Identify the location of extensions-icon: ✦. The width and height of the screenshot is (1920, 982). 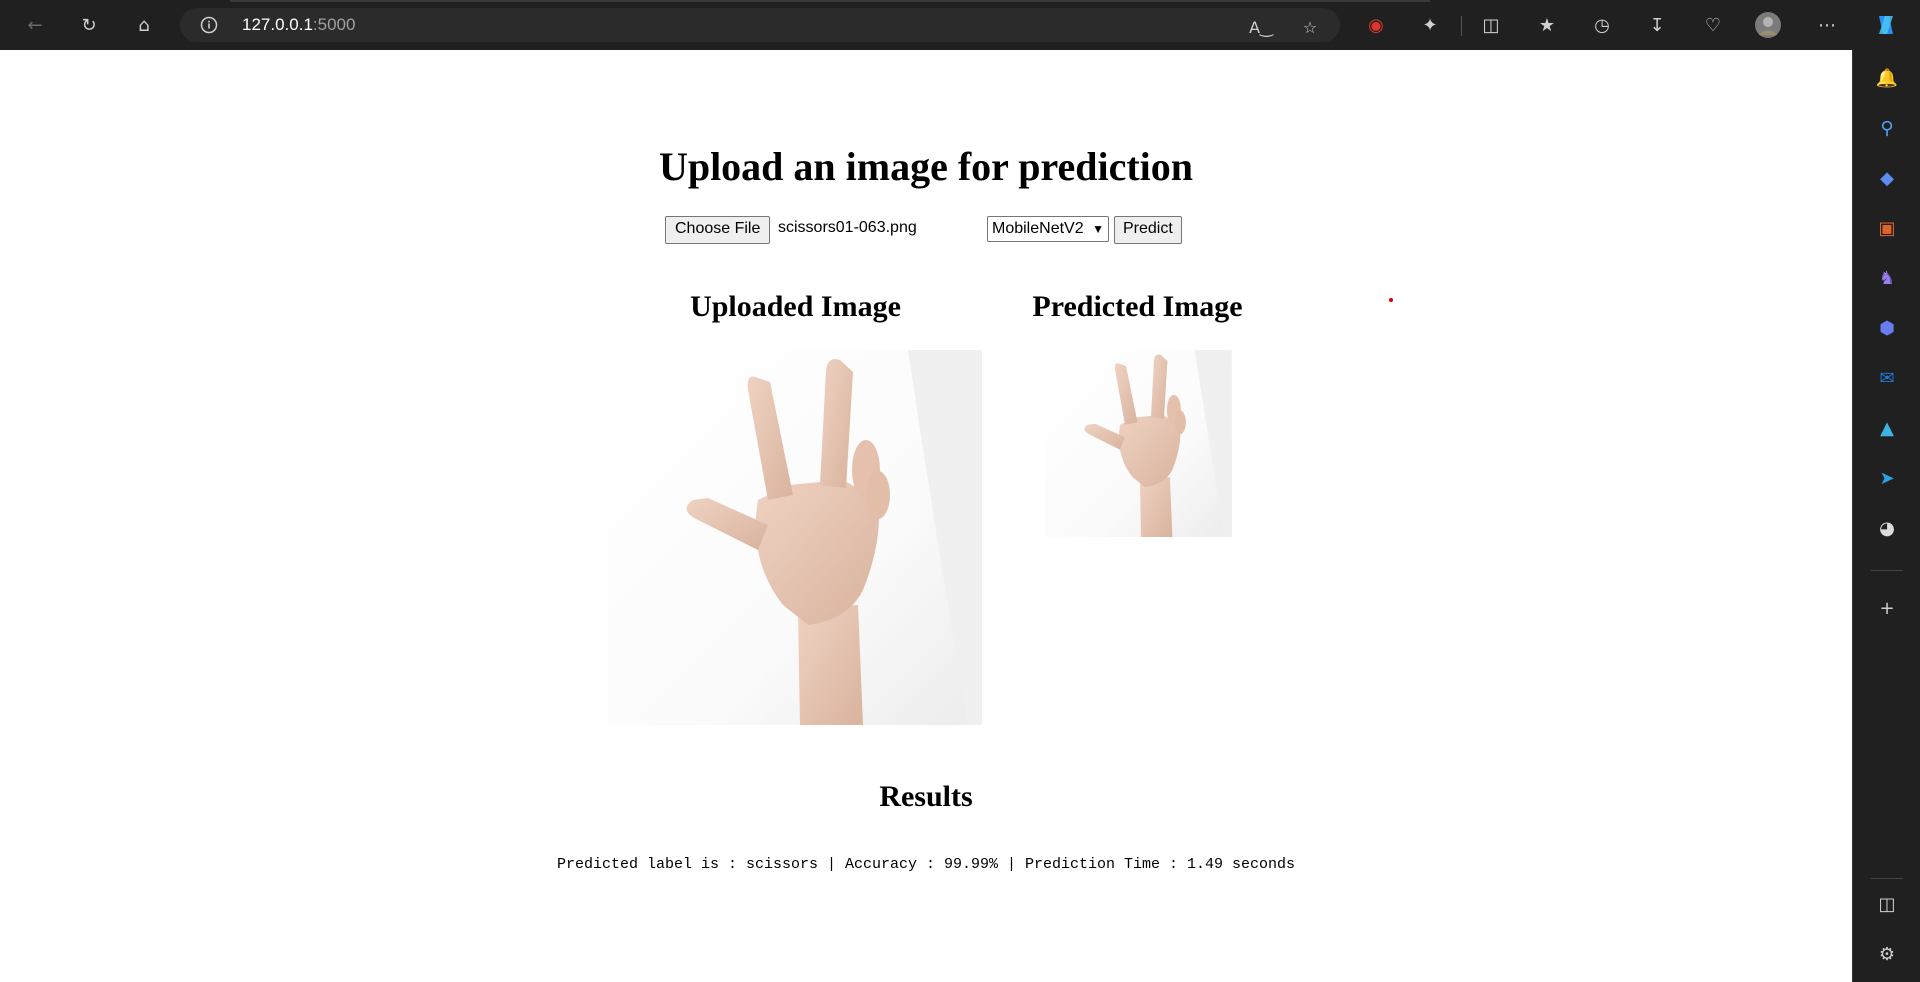
(1430, 25).